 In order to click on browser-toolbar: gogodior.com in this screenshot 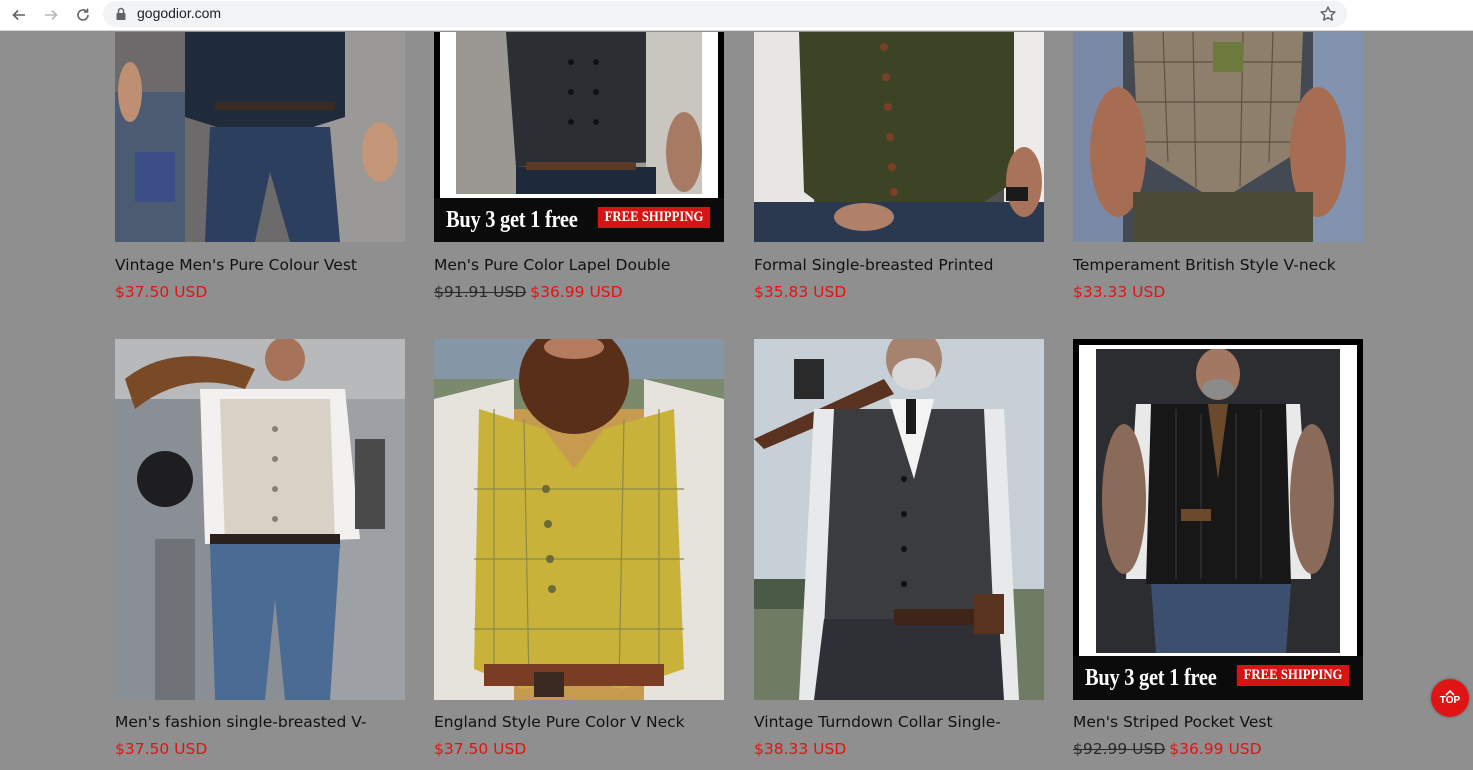, I will do `click(736, 15)`.